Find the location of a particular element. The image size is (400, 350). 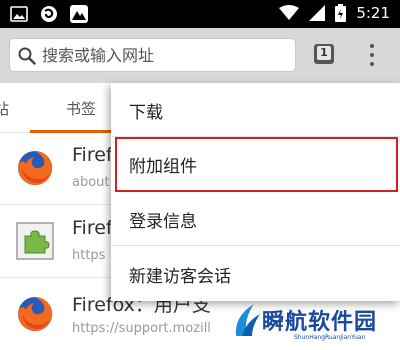

mountain-icon is located at coordinates (79, 14).